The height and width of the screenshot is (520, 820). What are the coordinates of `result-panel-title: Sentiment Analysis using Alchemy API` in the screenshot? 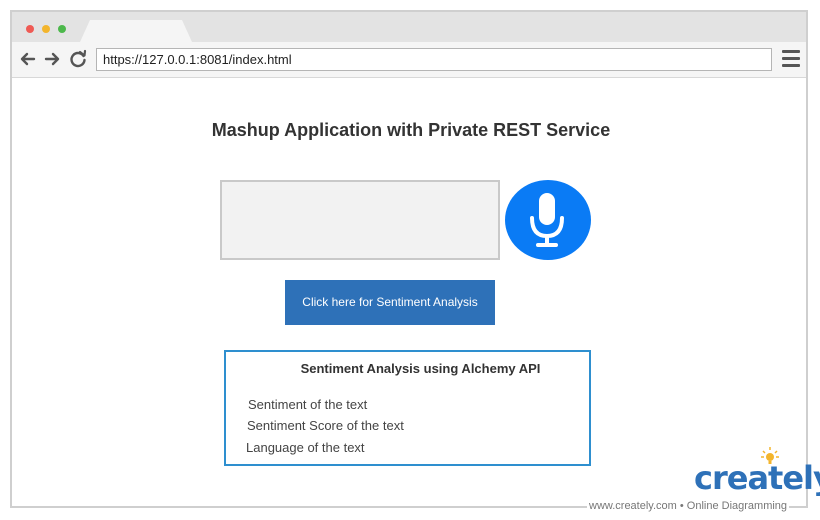 It's located at (420, 368).